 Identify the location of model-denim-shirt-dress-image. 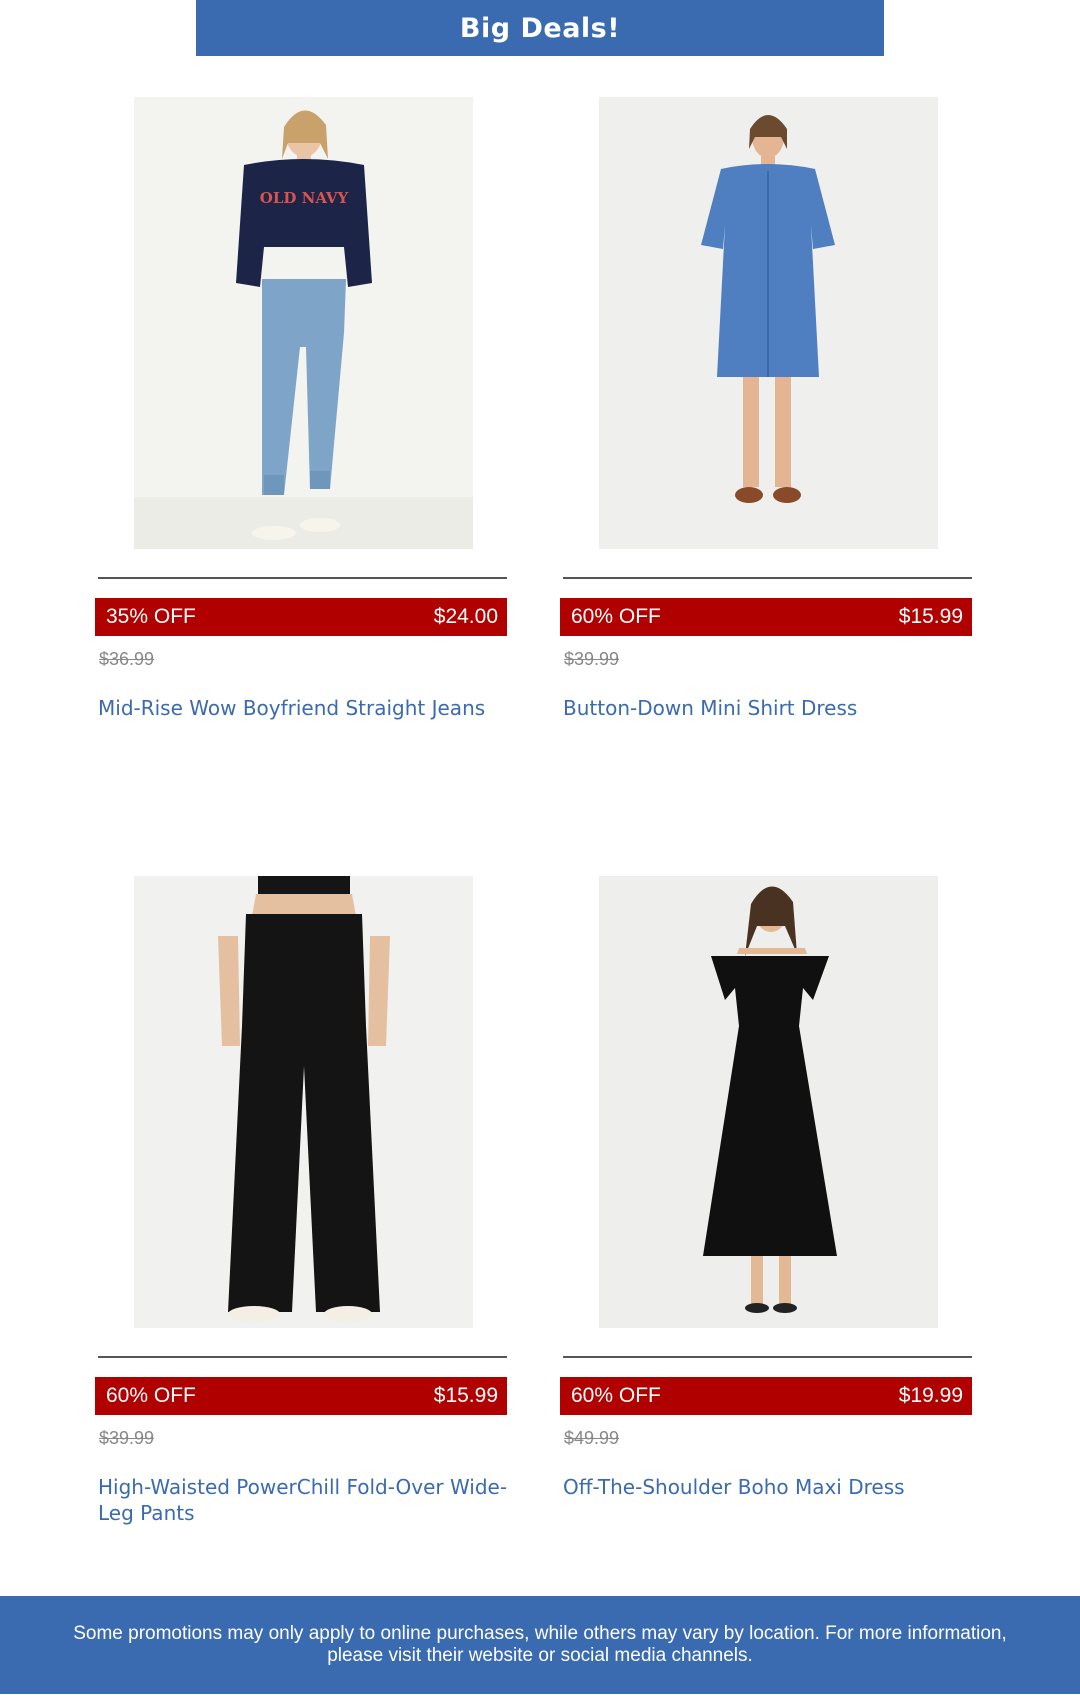
(768, 323).